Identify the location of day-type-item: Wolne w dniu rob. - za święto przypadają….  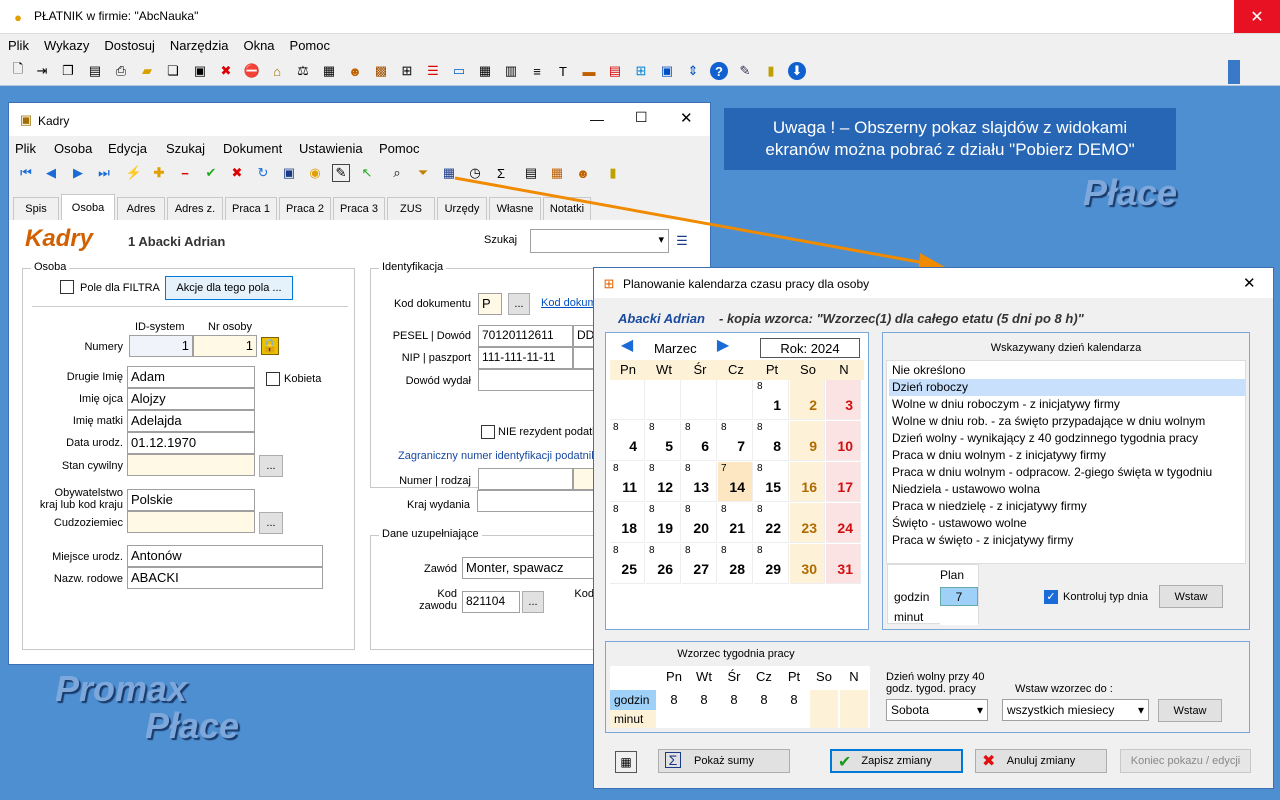
(1067, 421).